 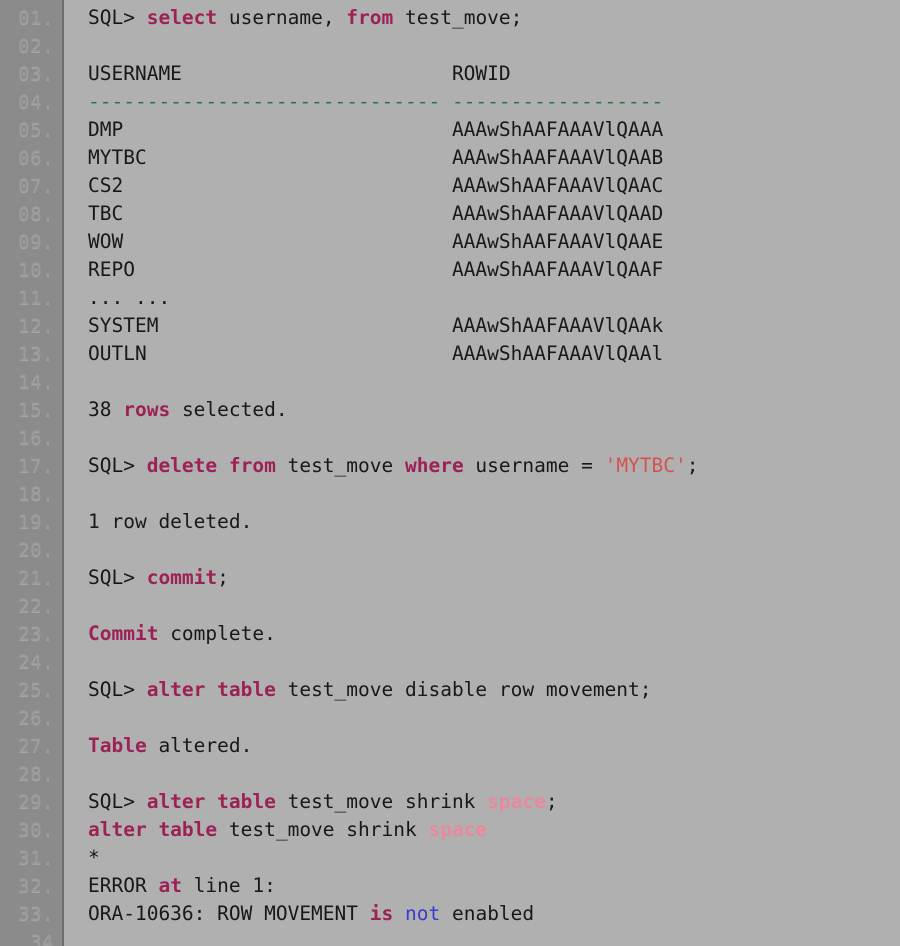 What do you see at coordinates (106, 409) in the screenshot?
I see `token-plain: 38` at bounding box center [106, 409].